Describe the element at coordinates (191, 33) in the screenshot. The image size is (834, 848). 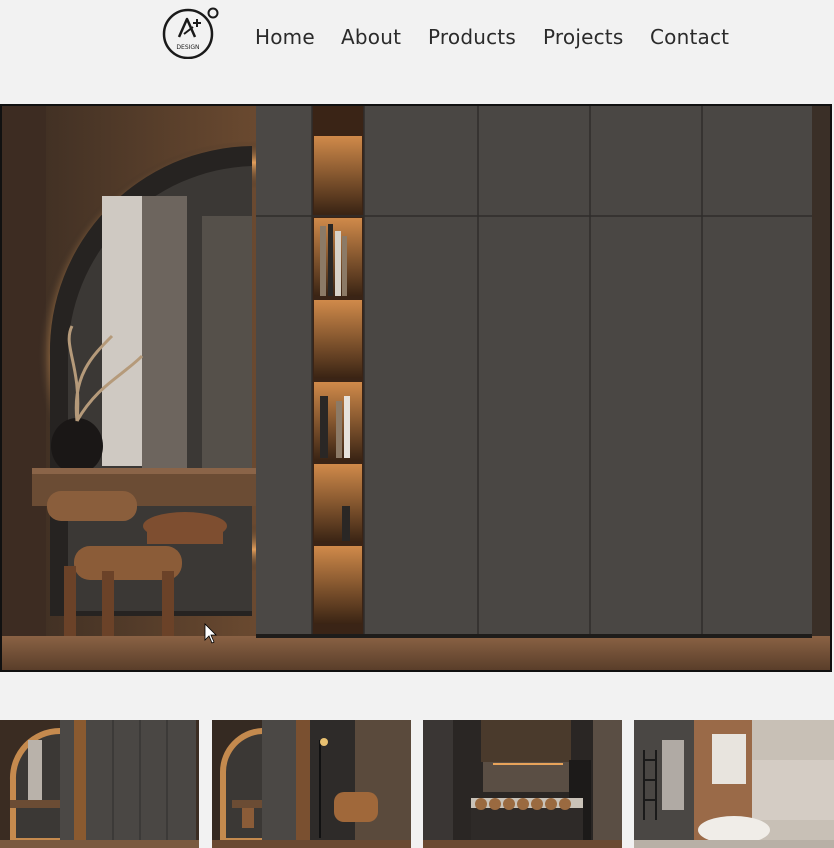
I see `logo: DESIGN` at that location.